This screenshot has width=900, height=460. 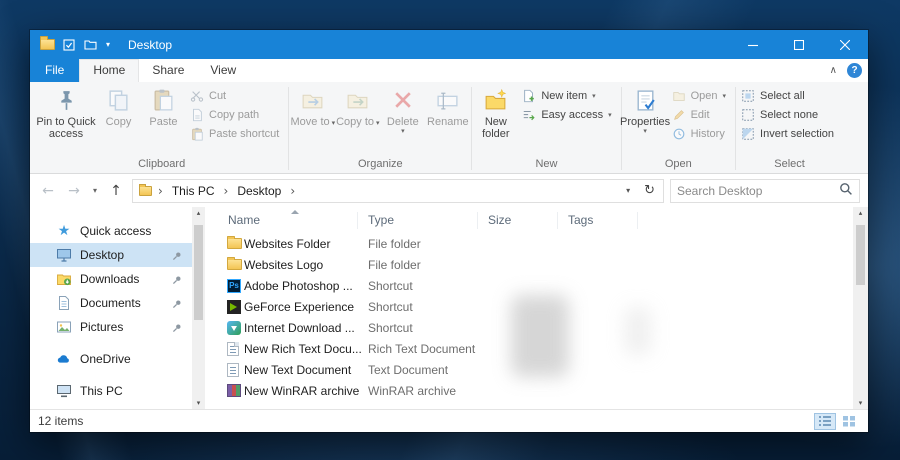 I want to click on sidebar-item-pictures: Pictures, so click(x=111, y=327).